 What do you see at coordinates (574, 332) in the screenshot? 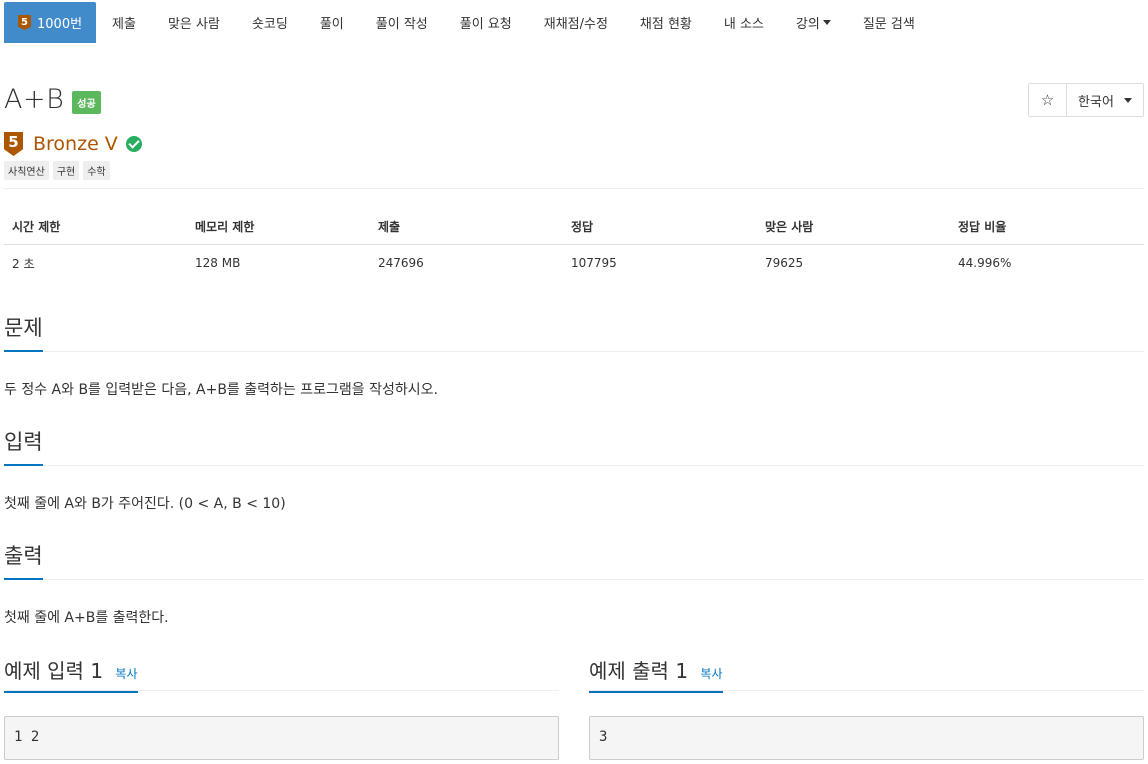
I see `problem-section-header: 문제` at bounding box center [574, 332].